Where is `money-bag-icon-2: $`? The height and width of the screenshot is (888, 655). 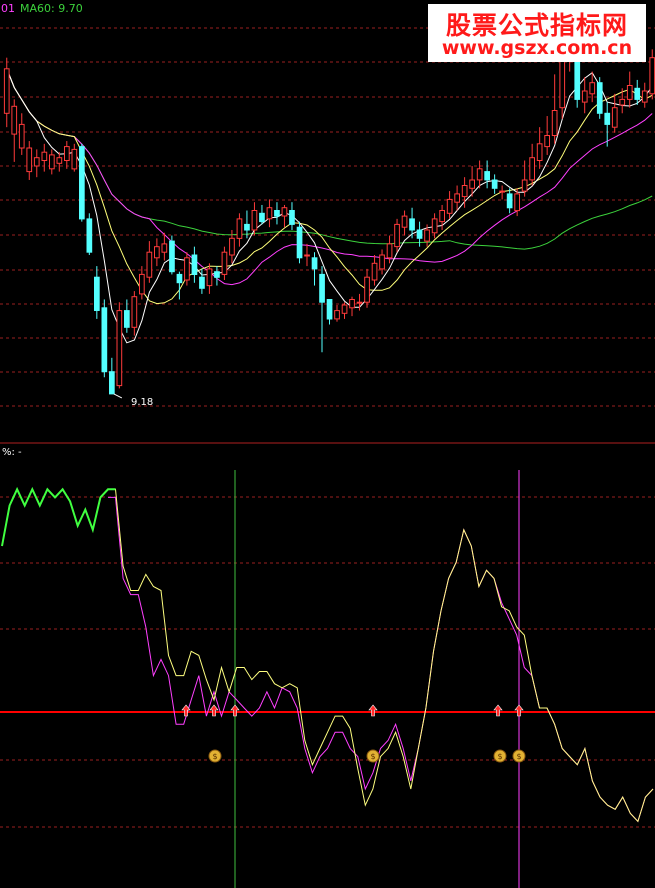
money-bag-icon-2: $ is located at coordinates (500, 756).